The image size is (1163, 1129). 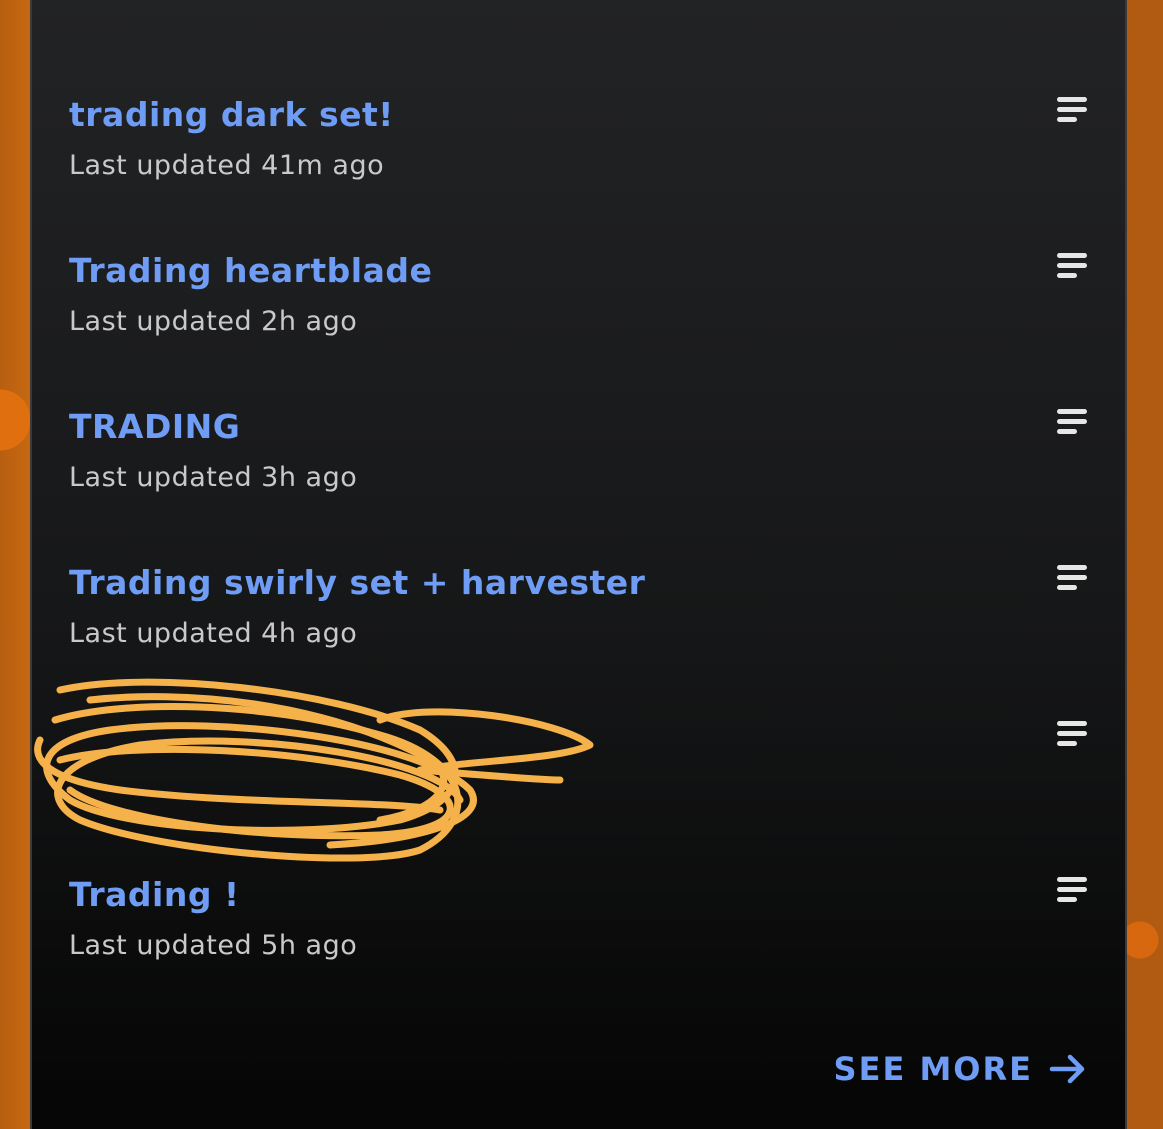 What do you see at coordinates (154, 426) in the screenshot?
I see `item-title: TRADING` at bounding box center [154, 426].